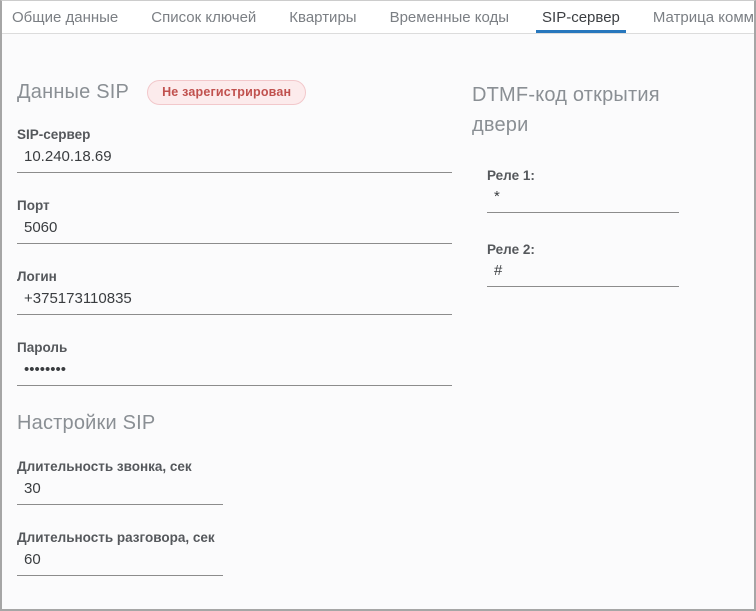 This screenshot has width=756, height=611. I want to click on relay2-field: Реле 2:, so click(583, 264).